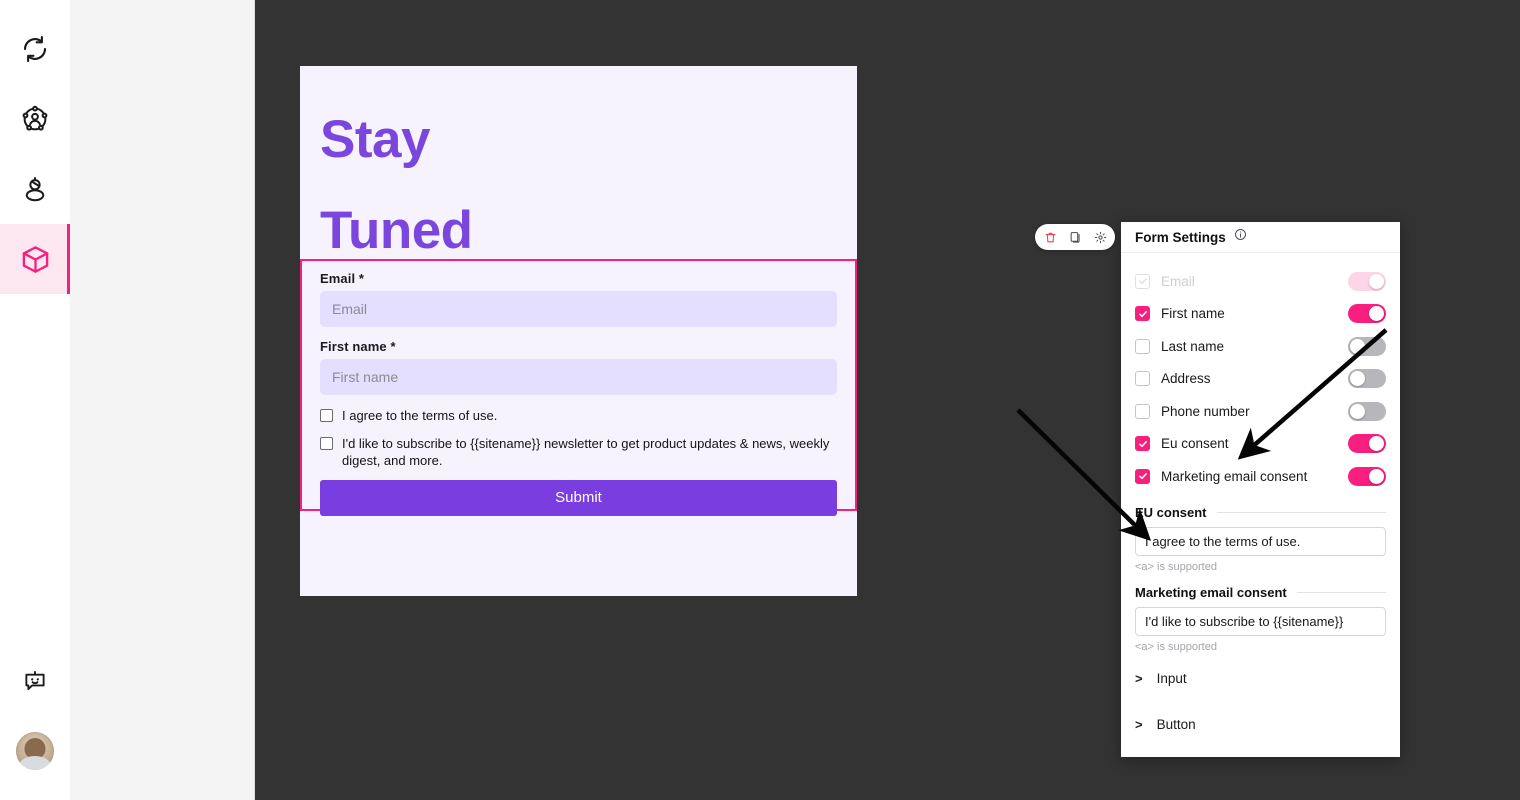  Describe the element at coordinates (1142, 411) in the screenshot. I see `settings-checkbox-phone-number` at that location.